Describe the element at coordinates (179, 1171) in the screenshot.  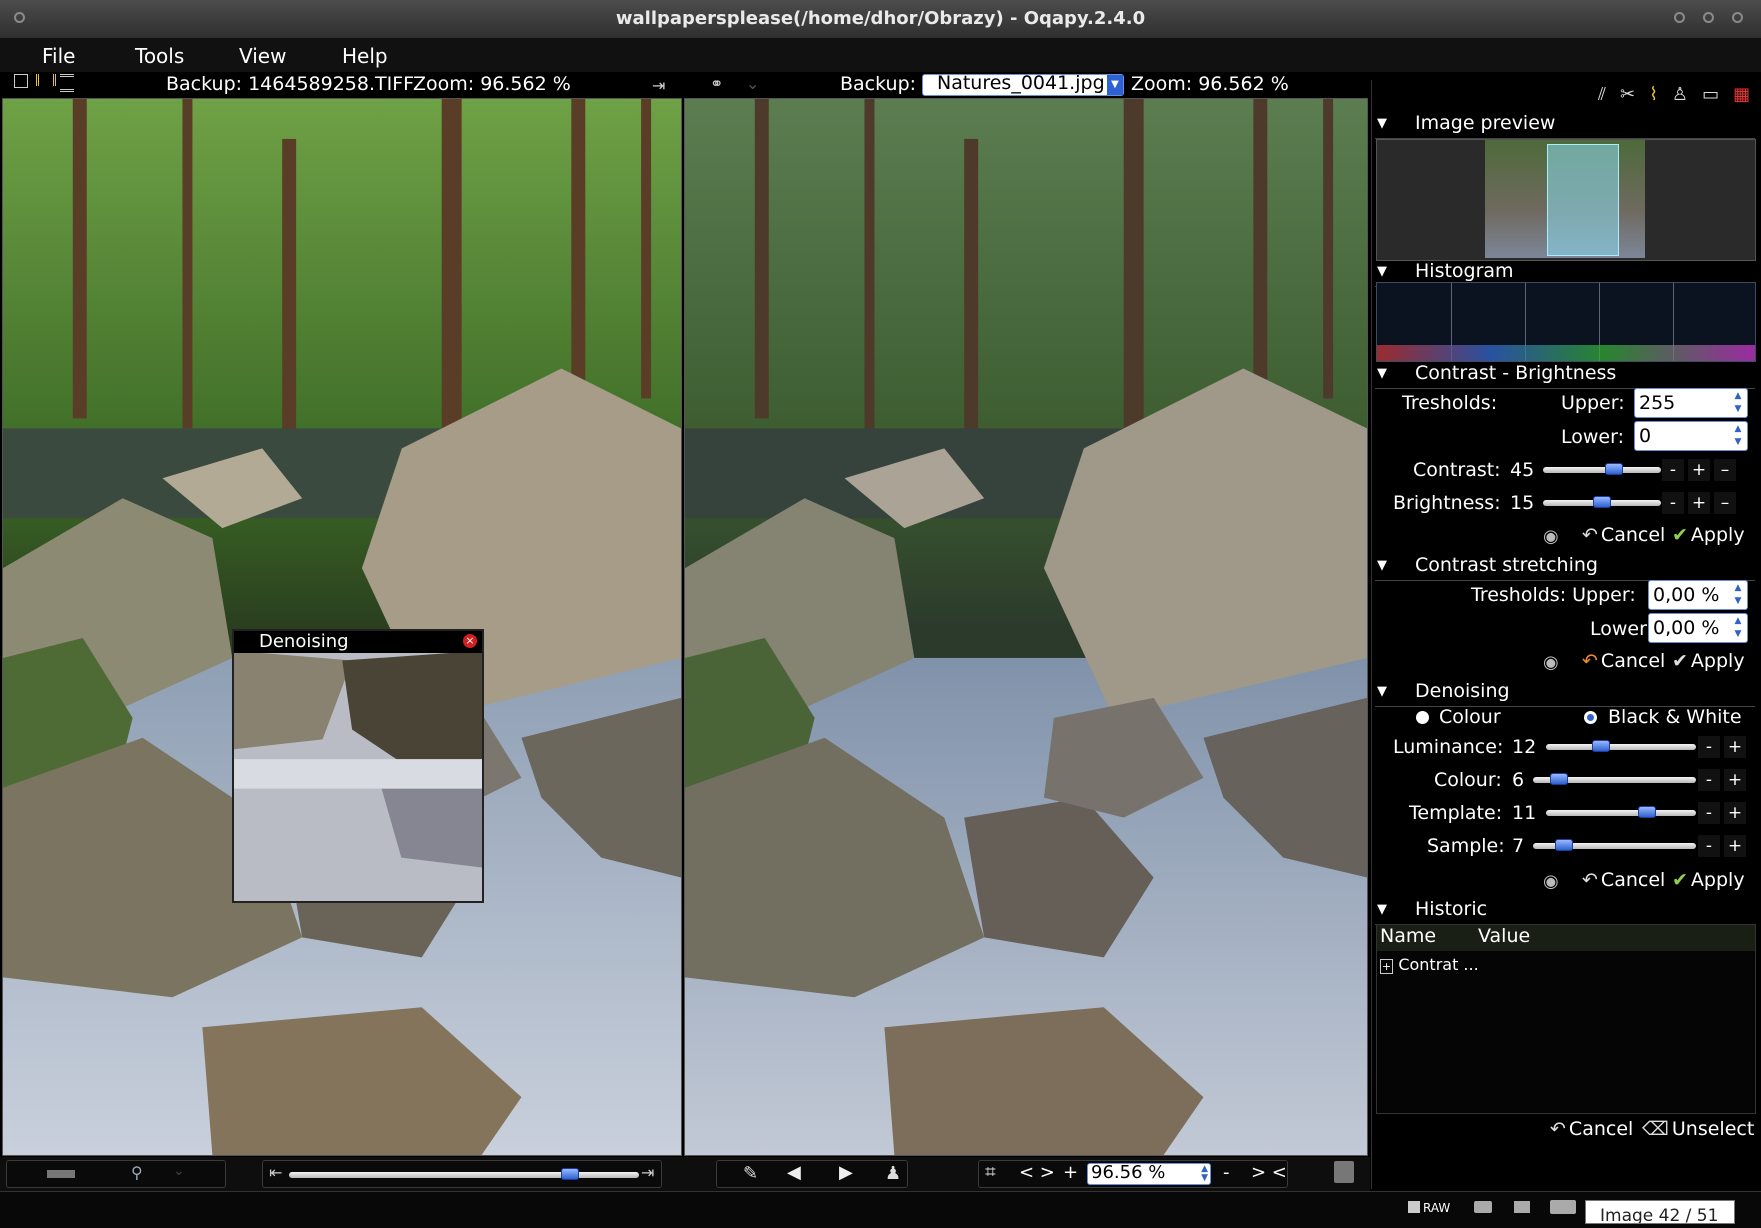
I see `chevron-down-icon: ⌄` at that location.